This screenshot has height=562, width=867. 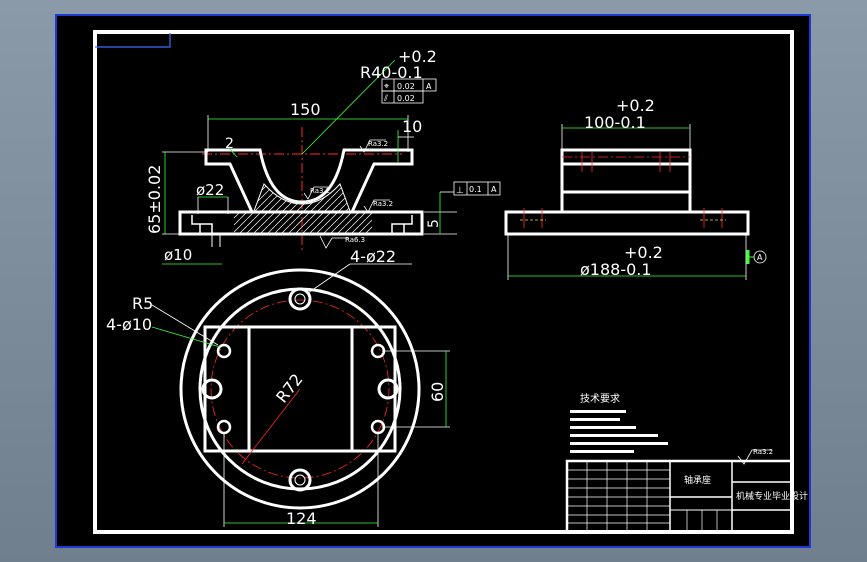 What do you see at coordinates (154, 199) in the screenshot?
I see `height-65-dimension: 65±0.02` at bounding box center [154, 199].